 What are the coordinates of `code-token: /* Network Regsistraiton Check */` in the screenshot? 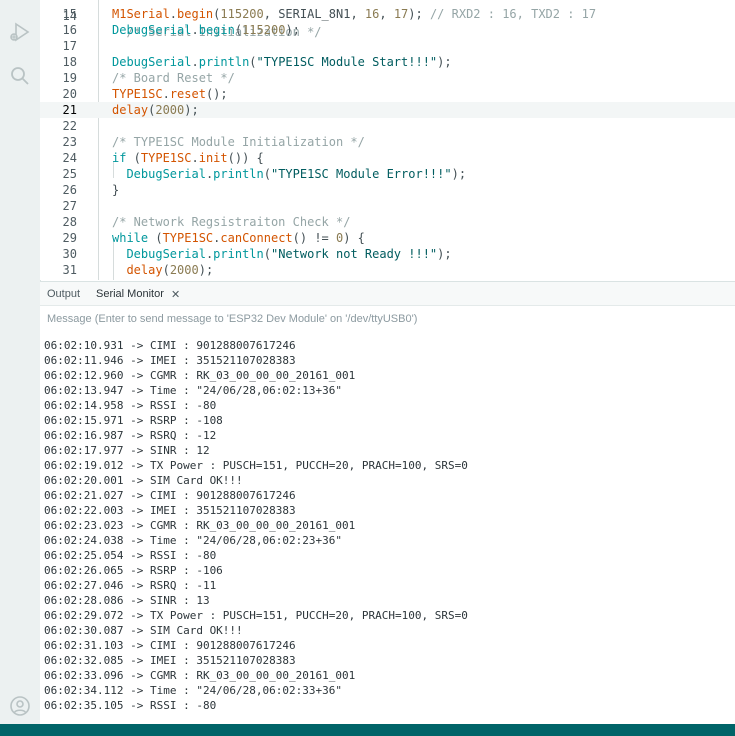 It's located at (231, 222).